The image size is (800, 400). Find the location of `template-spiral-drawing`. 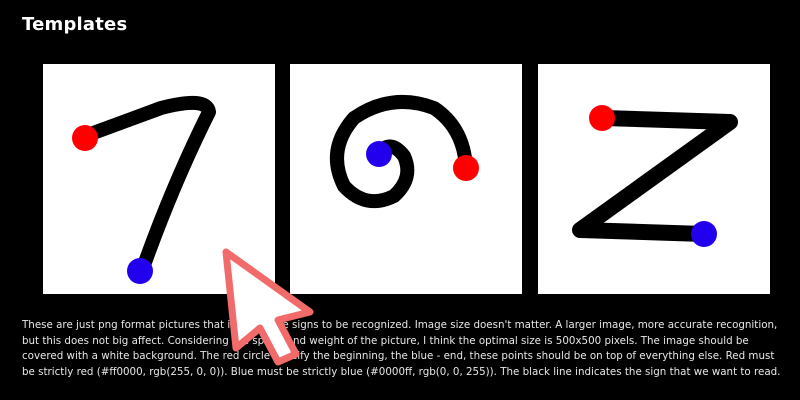

template-spiral-drawing is located at coordinates (404, 151).